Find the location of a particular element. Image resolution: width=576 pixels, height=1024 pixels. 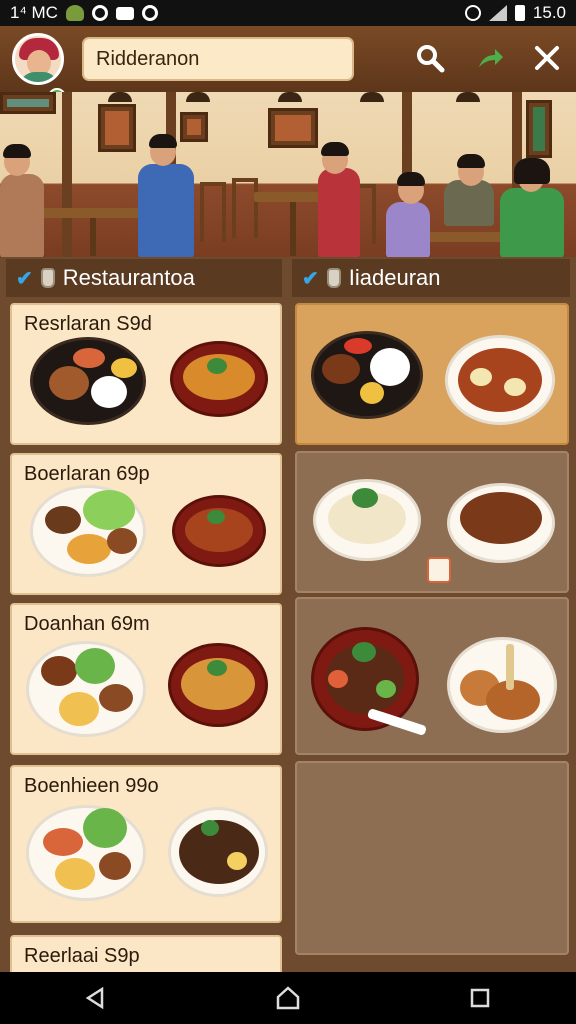

share-button is located at coordinates (490, 58).